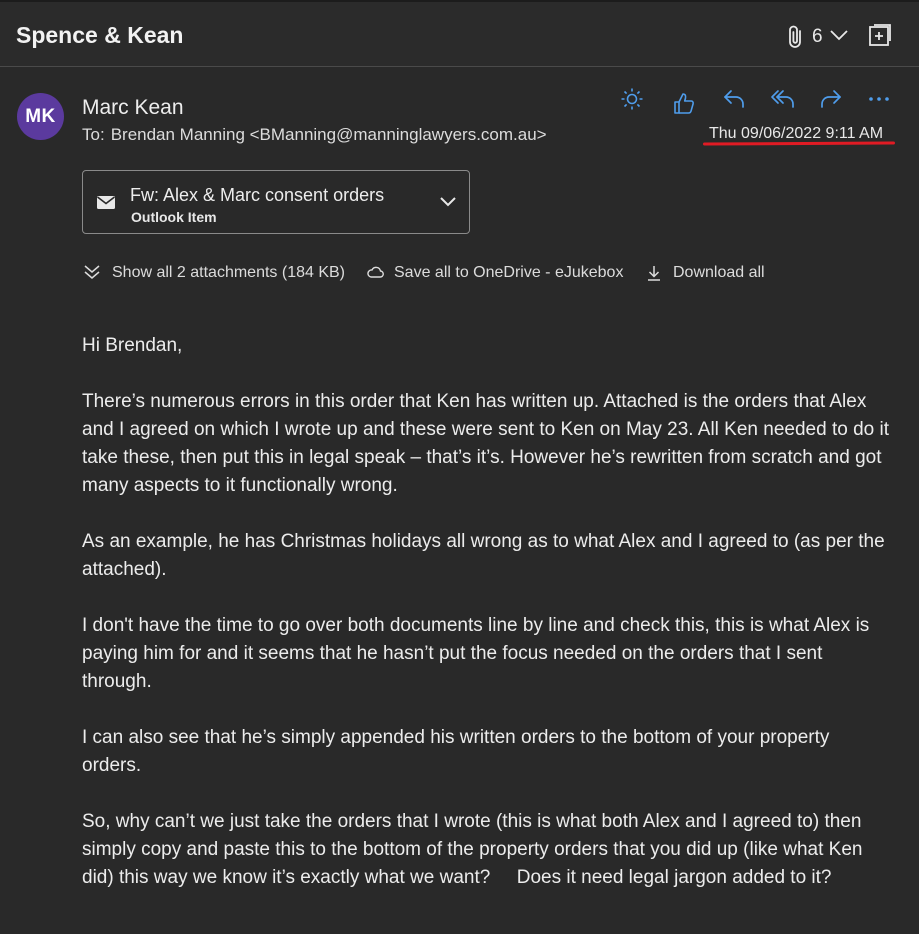 The image size is (919, 934). What do you see at coordinates (92, 272) in the screenshot?
I see `double-chevron-down-icon` at bounding box center [92, 272].